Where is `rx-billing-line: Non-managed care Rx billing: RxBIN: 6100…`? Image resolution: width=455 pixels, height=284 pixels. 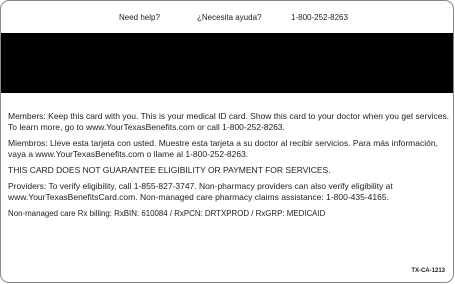
rx-billing-line: Non-managed care Rx billing: RxBIN: 6100… is located at coordinates (167, 213).